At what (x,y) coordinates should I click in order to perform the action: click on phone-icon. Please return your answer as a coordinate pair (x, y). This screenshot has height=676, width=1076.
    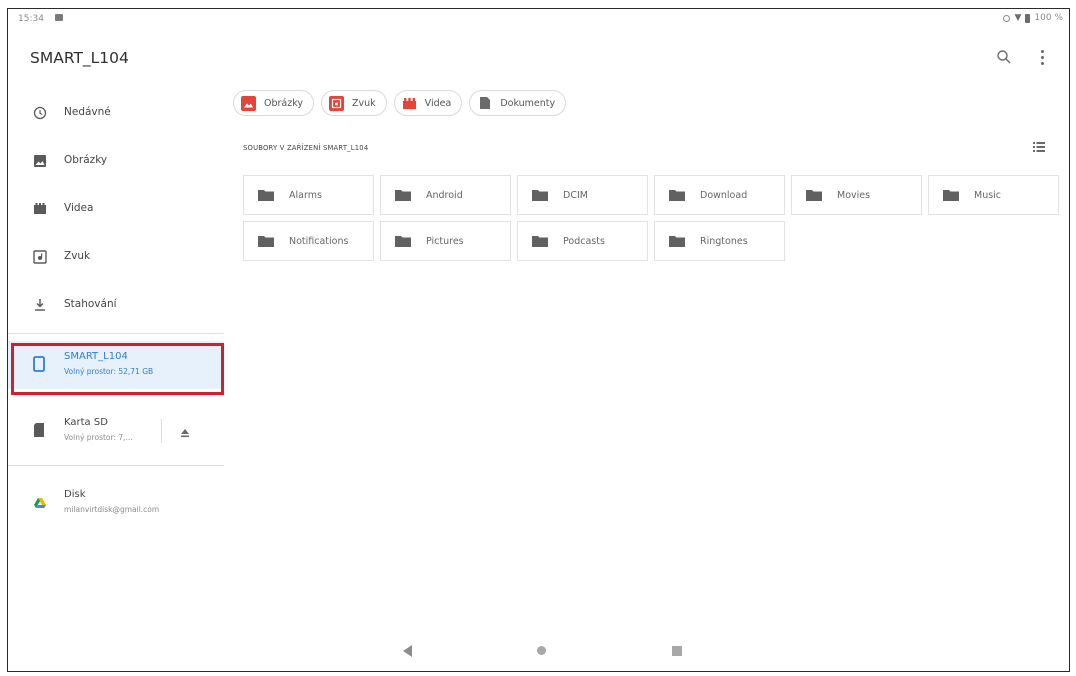
    Looking at the image, I should click on (39, 366).